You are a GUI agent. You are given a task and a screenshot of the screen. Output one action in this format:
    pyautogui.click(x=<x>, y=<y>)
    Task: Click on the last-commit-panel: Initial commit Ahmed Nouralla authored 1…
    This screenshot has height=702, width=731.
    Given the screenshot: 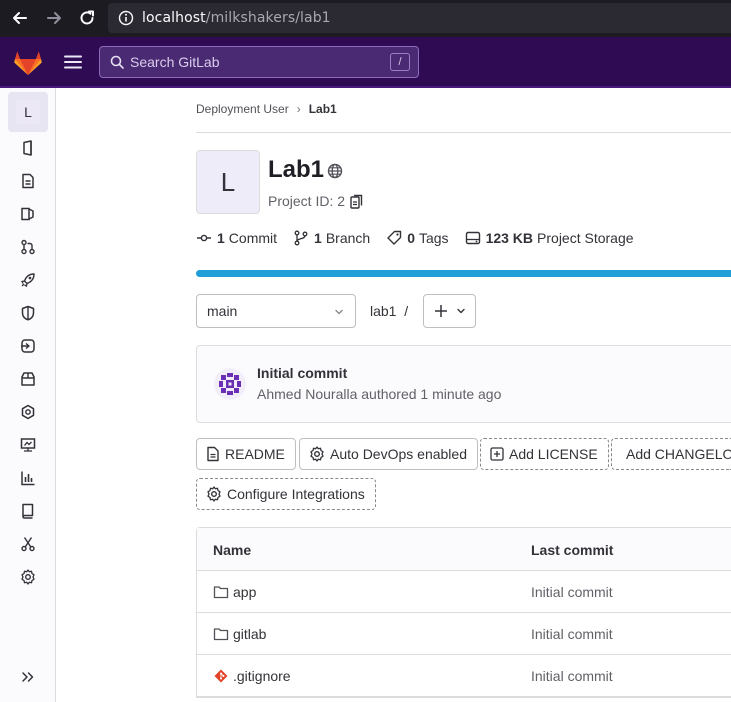 What is the action you would take?
    pyautogui.click(x=463, y=384)
    